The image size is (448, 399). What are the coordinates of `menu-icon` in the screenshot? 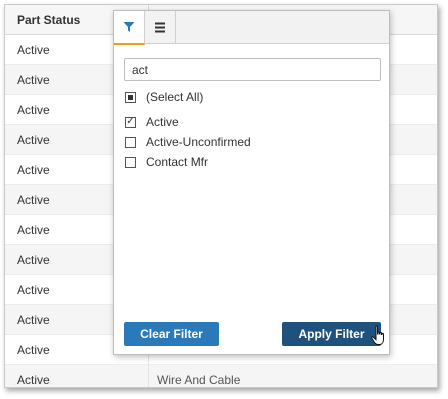 It's located at (160, 27).